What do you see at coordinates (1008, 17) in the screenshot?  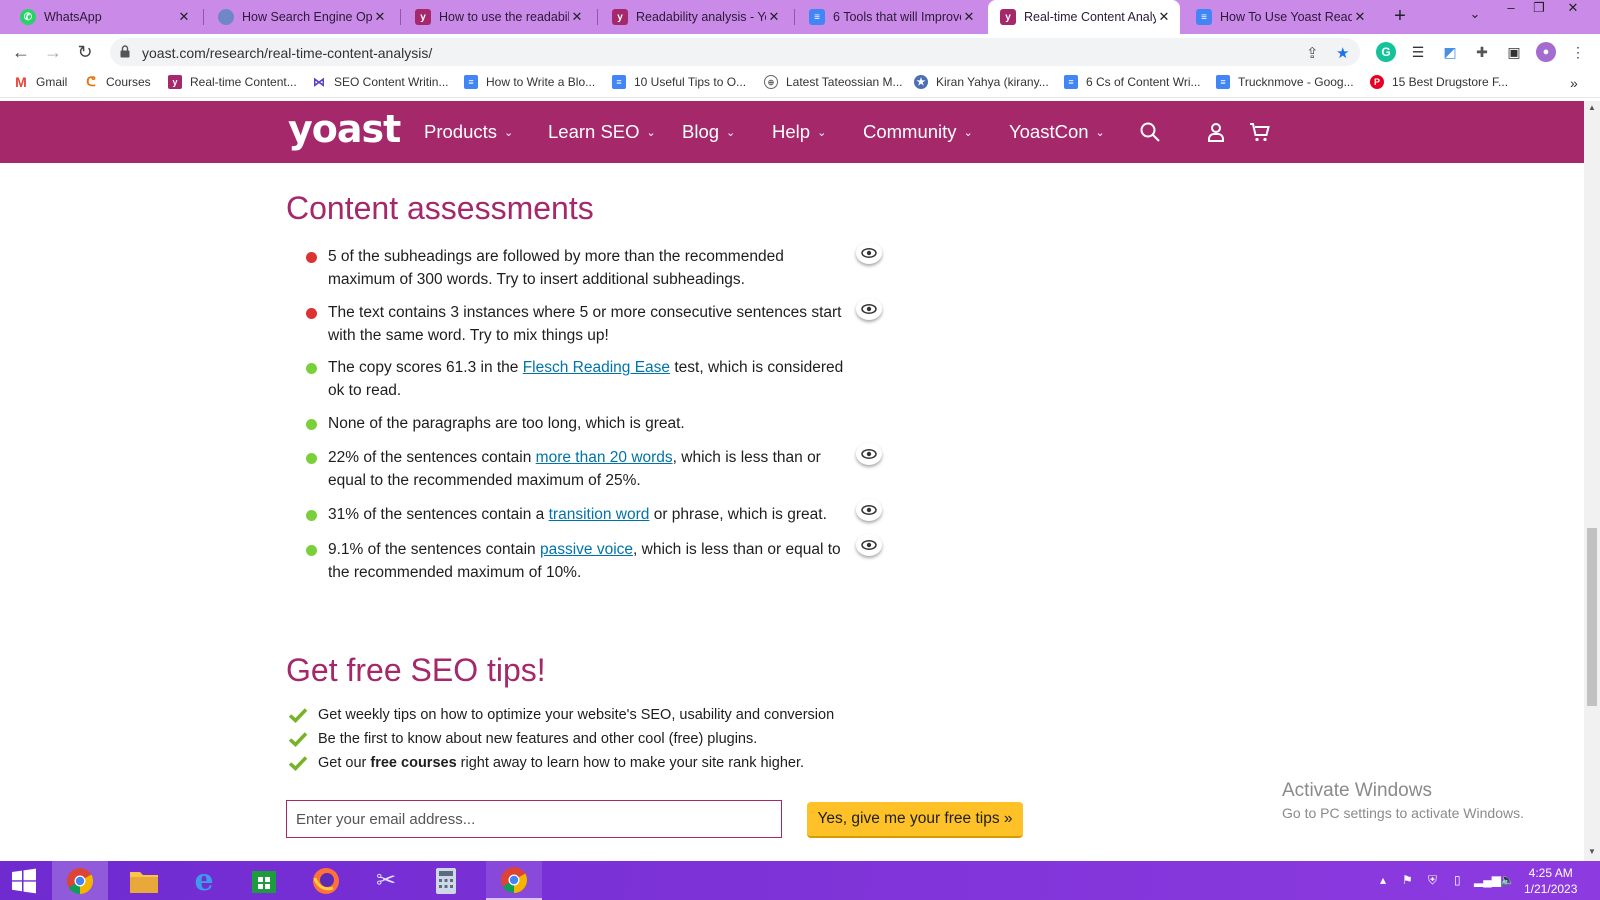 I see `yoast-icon: y` at bounding box center [1008, 17].